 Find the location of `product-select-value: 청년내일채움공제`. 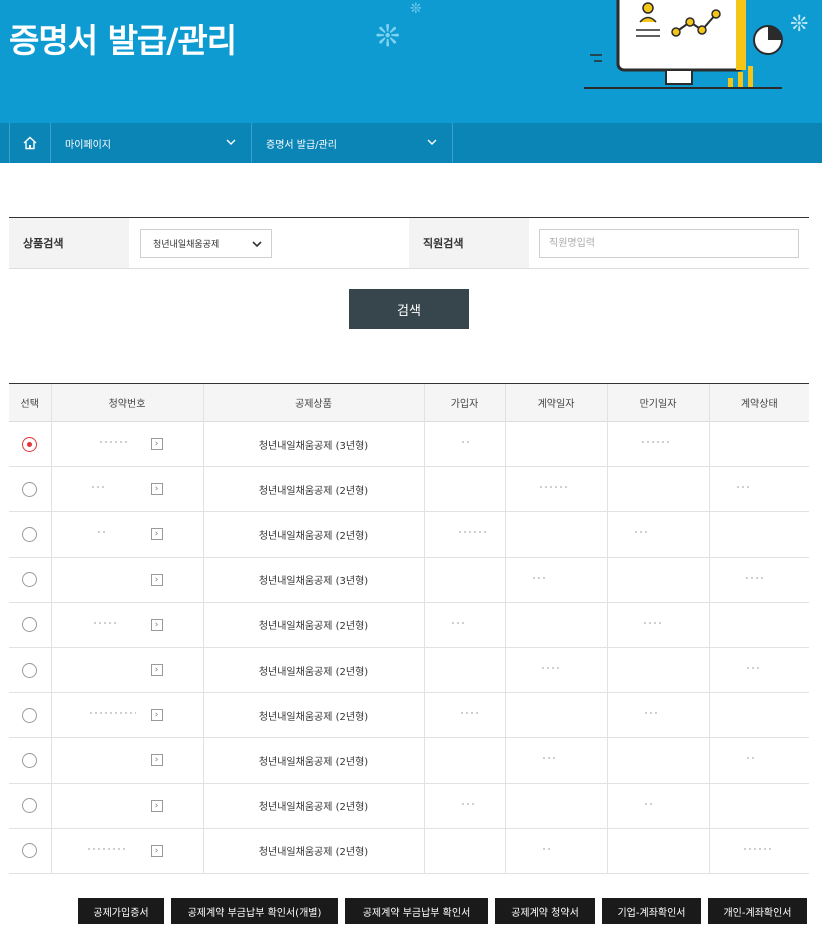

product-select-value: 청년내일채움공제 is located at coordinates (186, 245).